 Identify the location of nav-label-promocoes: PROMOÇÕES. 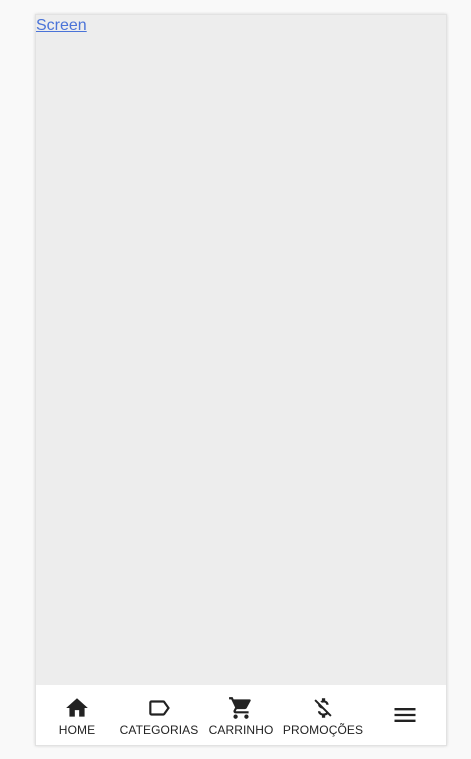
(323, 729).